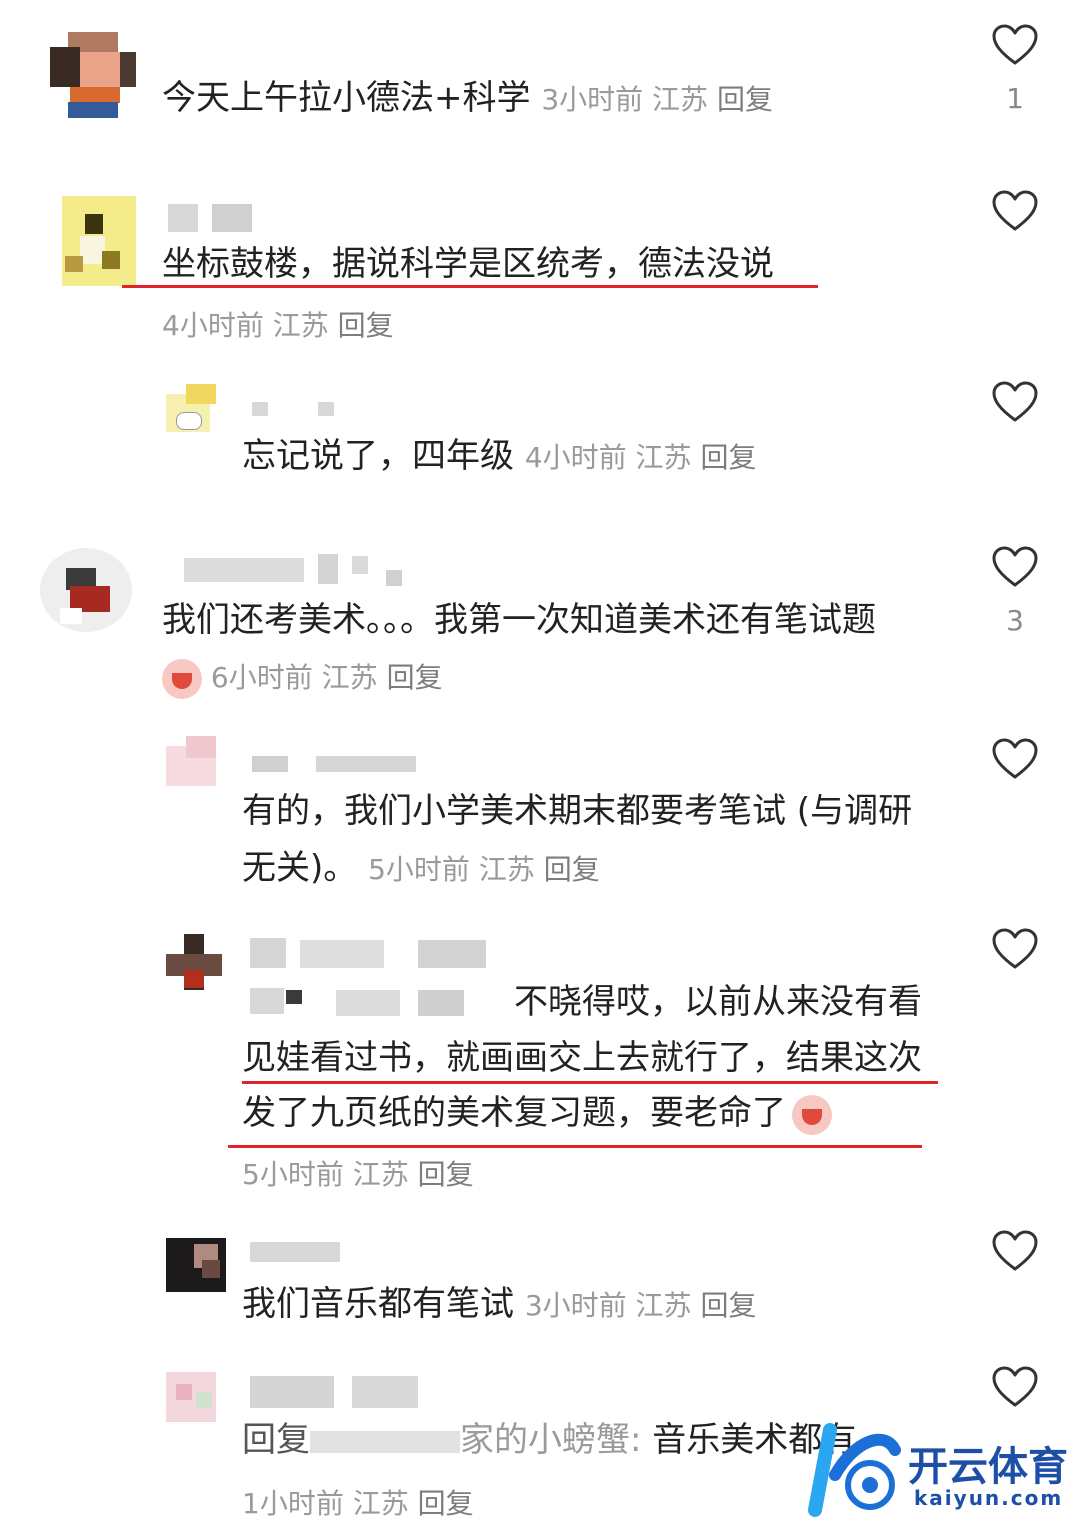 The height and width of the screenshot is (1529, 1080). Describe the element at coordinates (499, 456) in the screenshot. I see `comment-text: 忘记说了，四年级 4小时前 江苏 回复` at that location.